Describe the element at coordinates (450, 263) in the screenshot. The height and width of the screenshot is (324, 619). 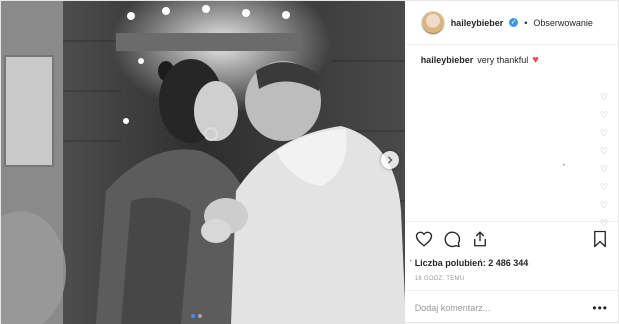
I see `likes-label: Liczba polubień:` at that location.